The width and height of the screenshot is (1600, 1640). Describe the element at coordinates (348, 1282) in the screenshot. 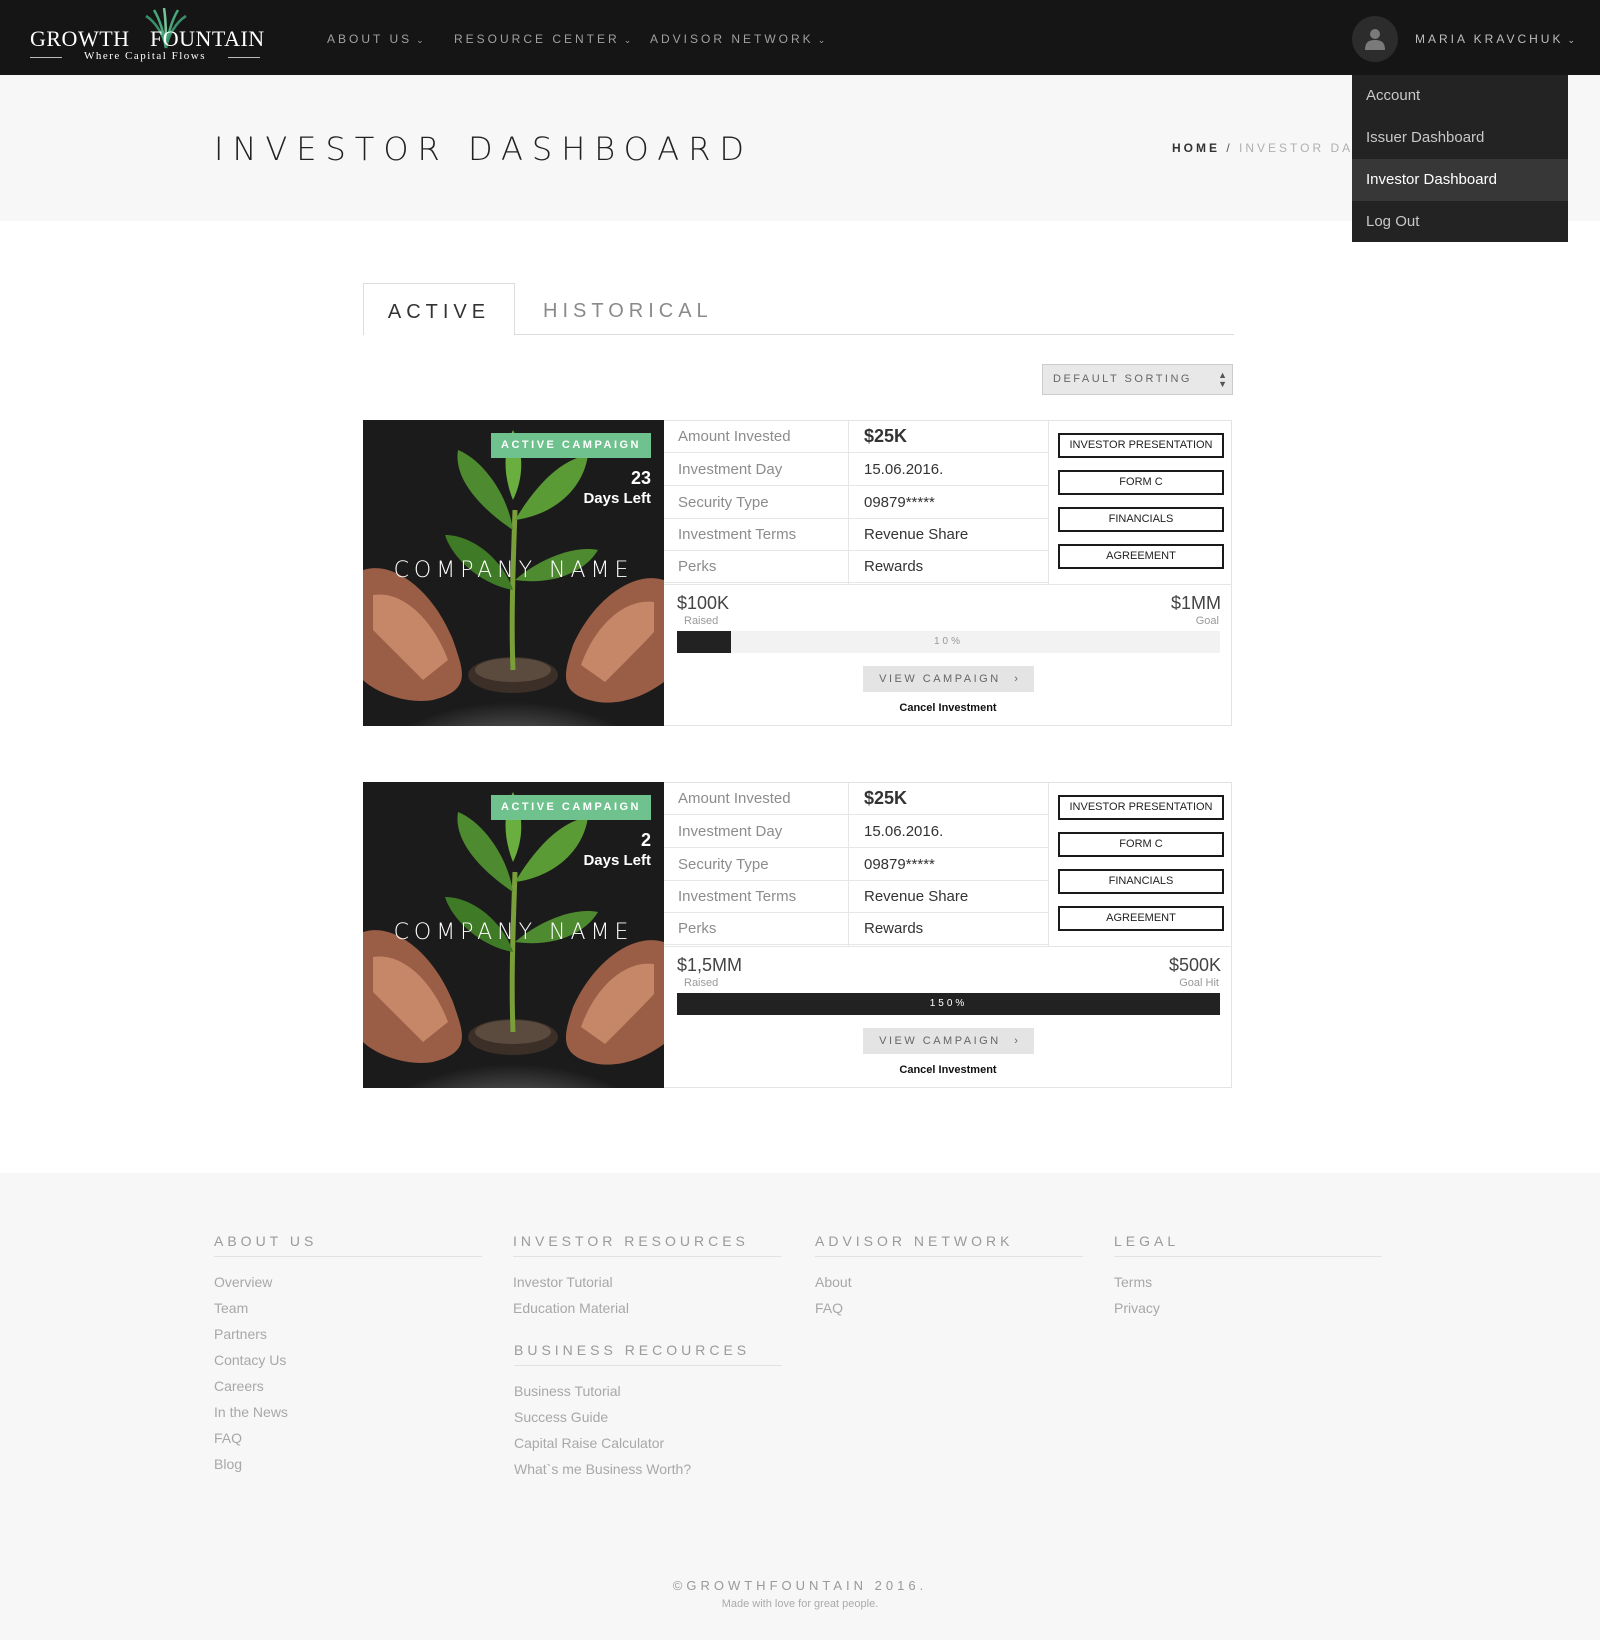

I see `footer-link: Overview` at that location.